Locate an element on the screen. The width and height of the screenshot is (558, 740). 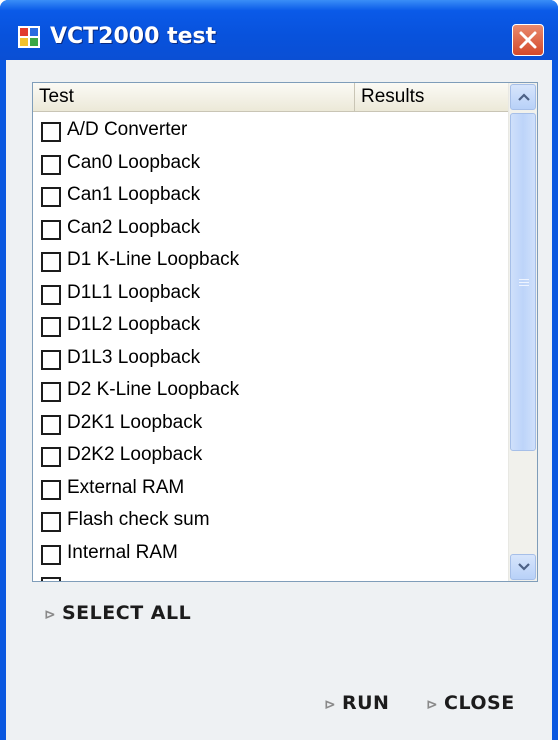
close-window-button is located at coordinates (528, 40).